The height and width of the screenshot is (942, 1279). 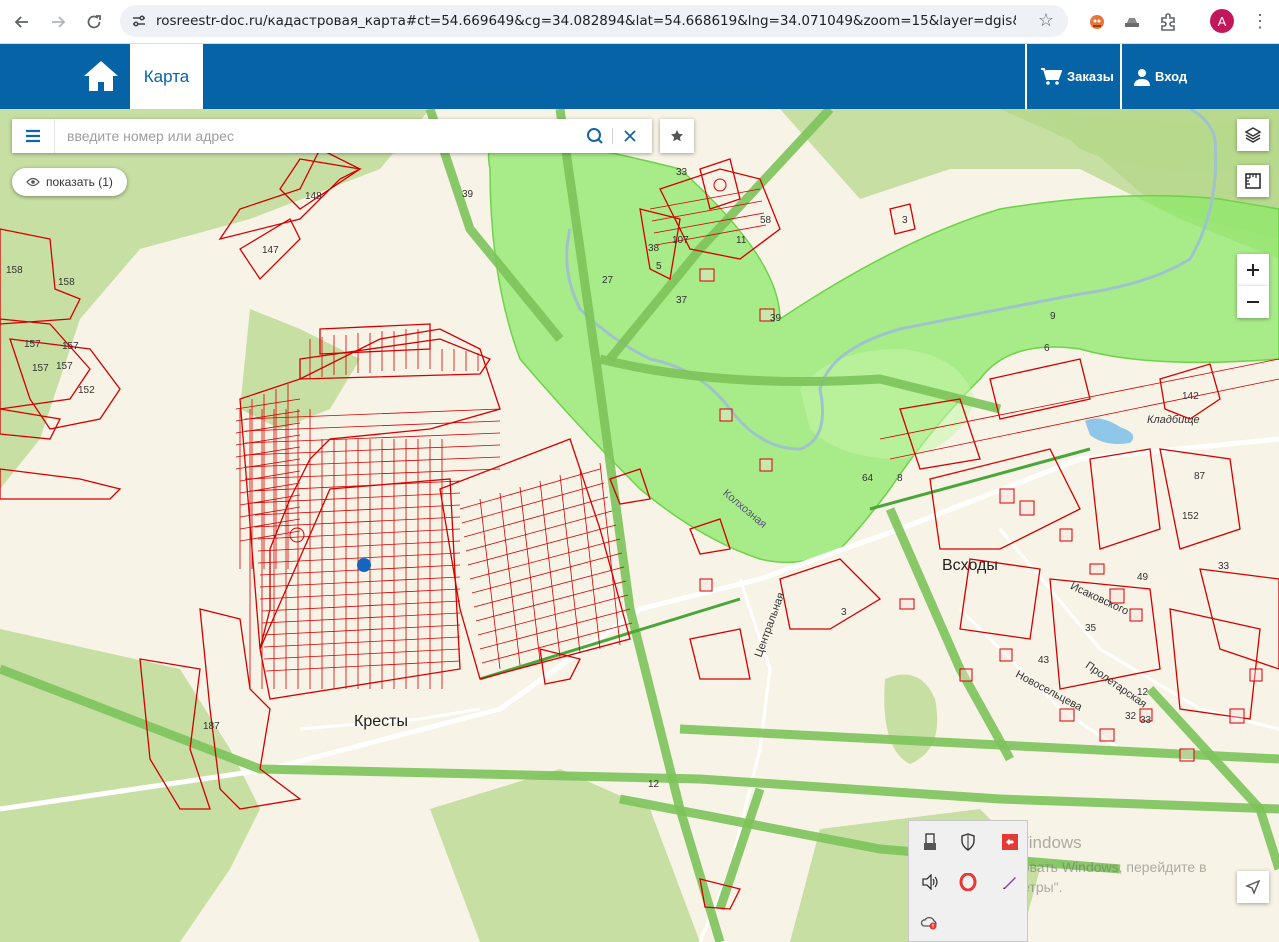 What do you see at coordinates (682, 300) in the screenshot?
I see `parcel-number: 37` at bounding box center [682, 300].